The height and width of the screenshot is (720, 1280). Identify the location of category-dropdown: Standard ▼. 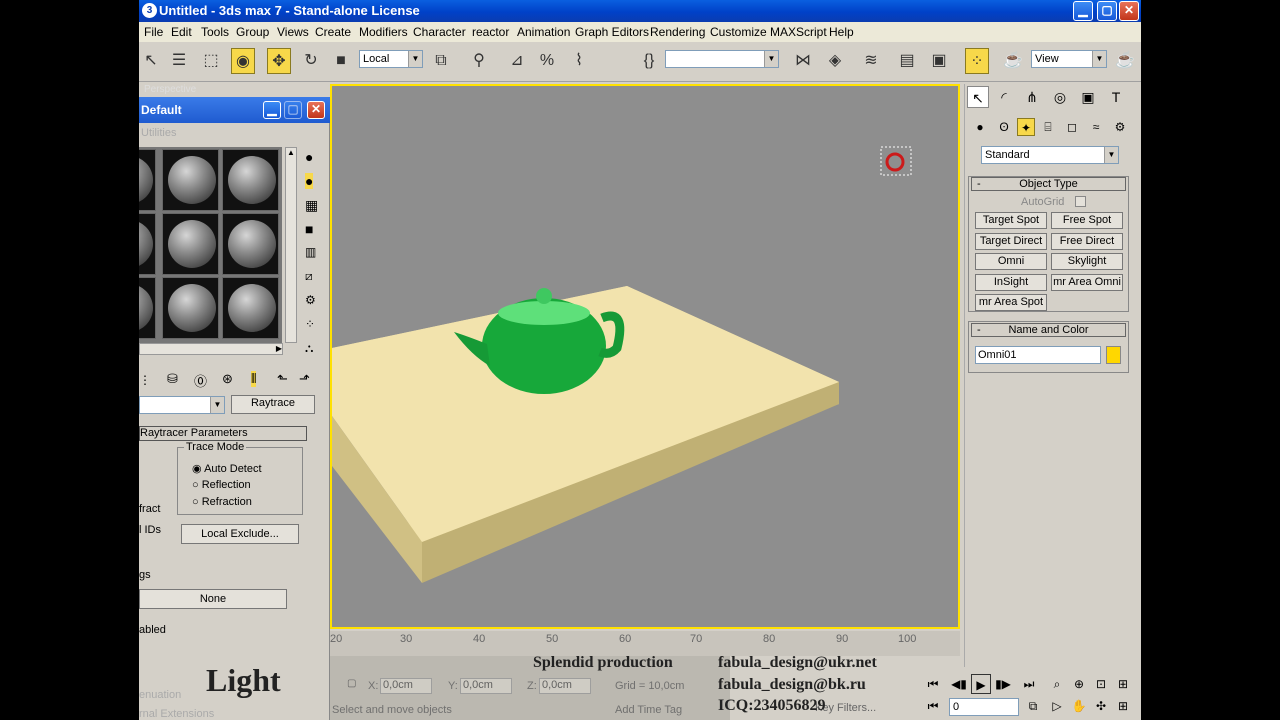
(1050, 155).